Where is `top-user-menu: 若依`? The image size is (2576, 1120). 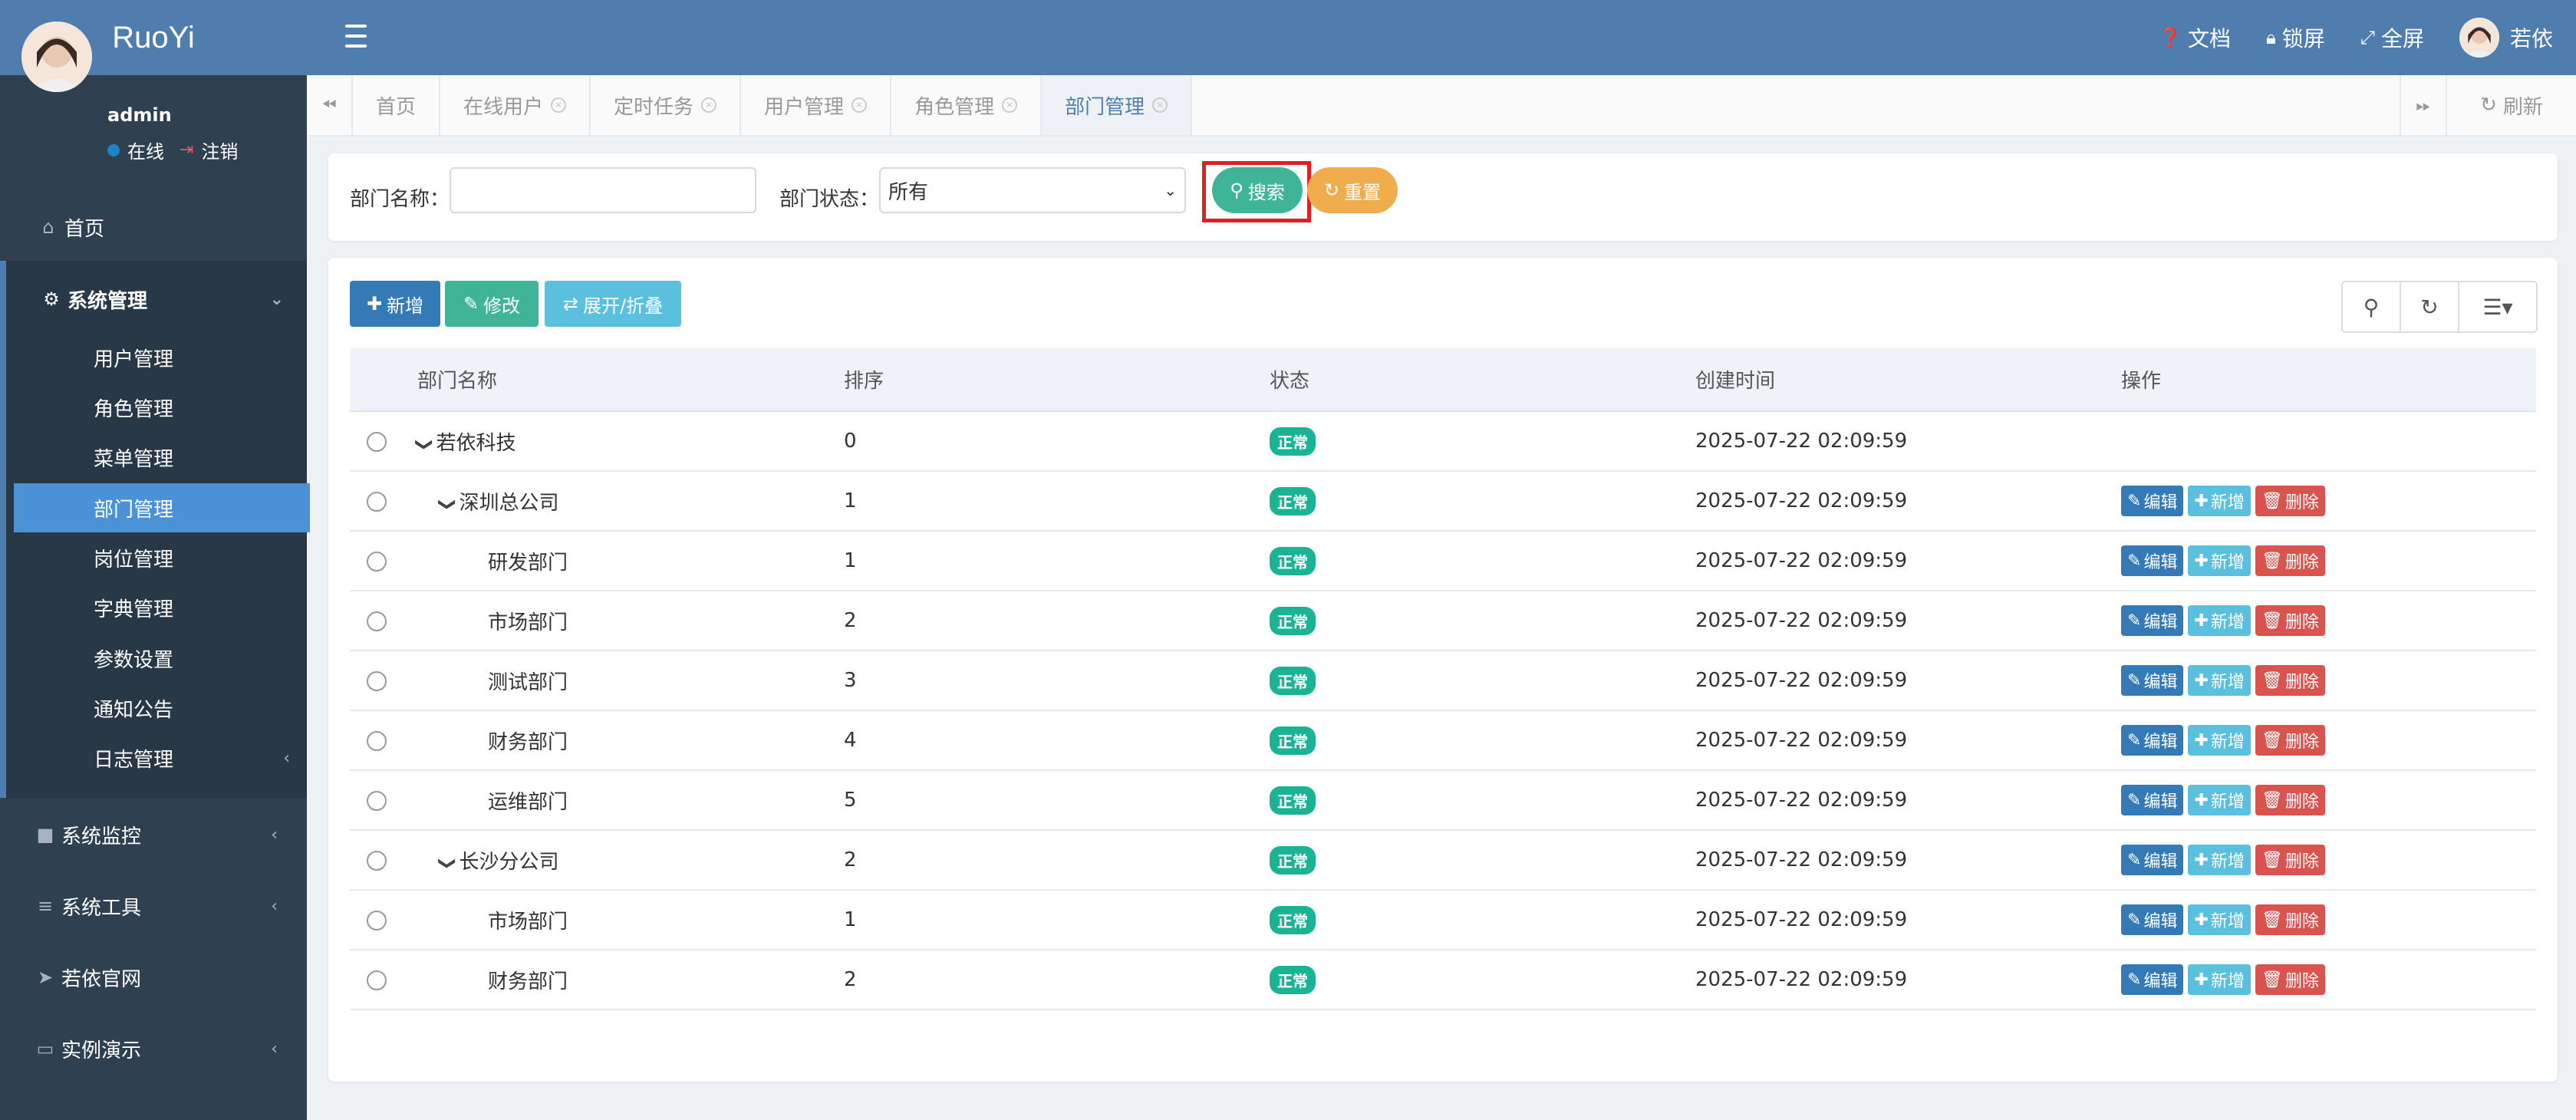
top-user-menu: 若依 is located at coordinates (2506, 38).